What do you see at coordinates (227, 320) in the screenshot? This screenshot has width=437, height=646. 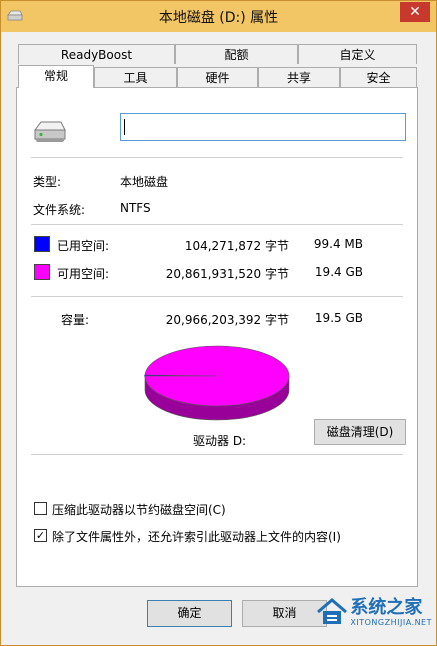 I see `capacity-bytes: 20,966,203,392 字节` at bounding box center [227, 320].